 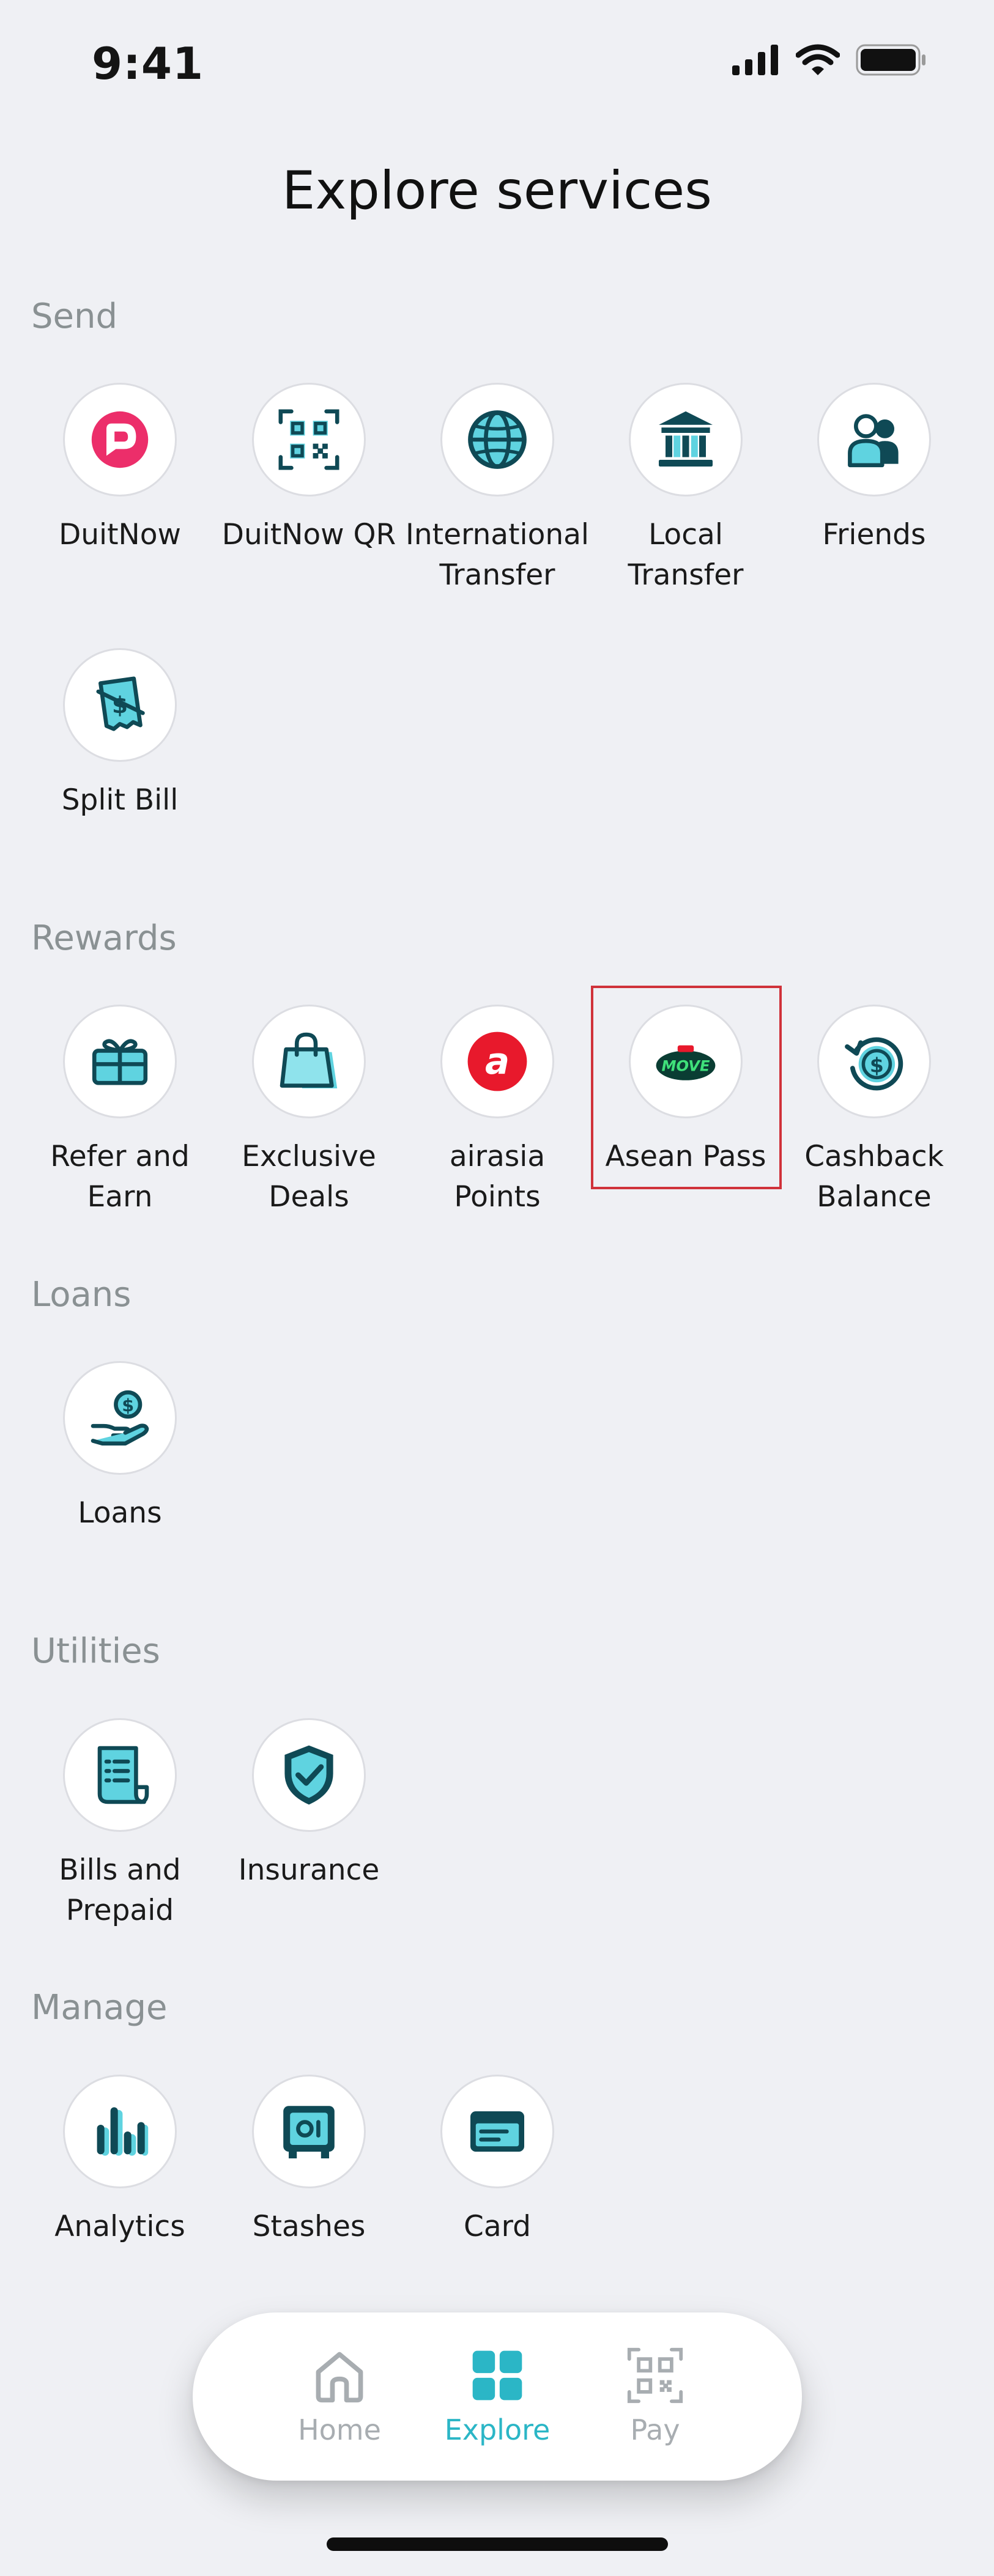 What do you see at coordinates (339, 2429) in the screenshot?
I see `nav-label-home: Home` at bounding box center [339, 2429].